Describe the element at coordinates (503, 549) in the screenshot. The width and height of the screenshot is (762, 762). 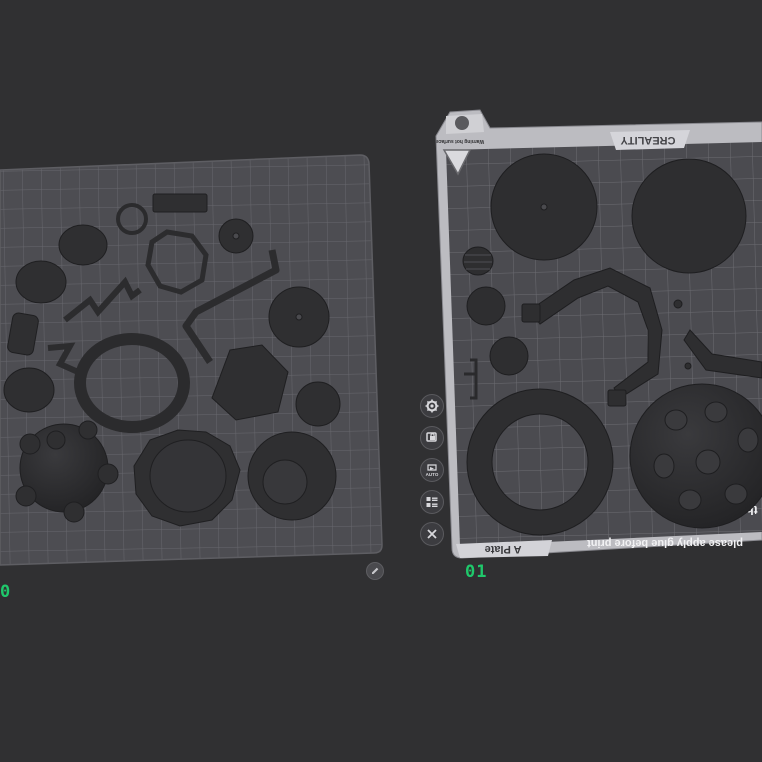
I see `plate-name-label: A Plate` at that location.